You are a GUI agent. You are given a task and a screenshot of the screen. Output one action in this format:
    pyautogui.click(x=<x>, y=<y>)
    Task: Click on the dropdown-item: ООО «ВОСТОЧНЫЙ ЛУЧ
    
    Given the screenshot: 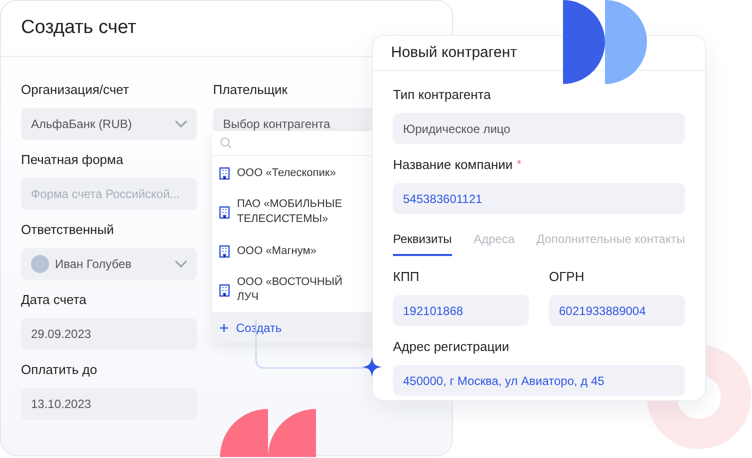 What is the action you would take?
    pyautogui.click(x=292, y=290)
    